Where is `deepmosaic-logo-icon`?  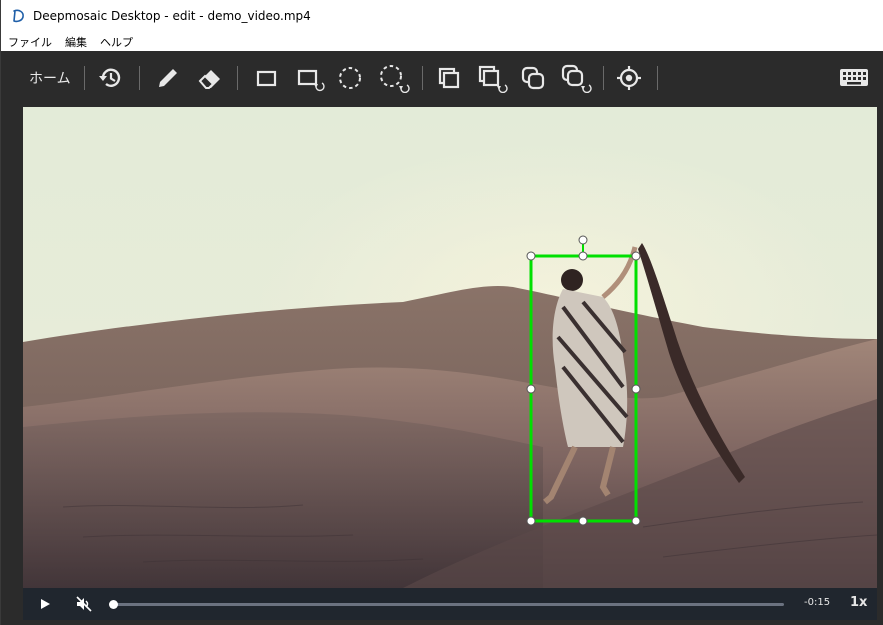 deepmosaic-logo-icon is located at coordinates (18, 16).